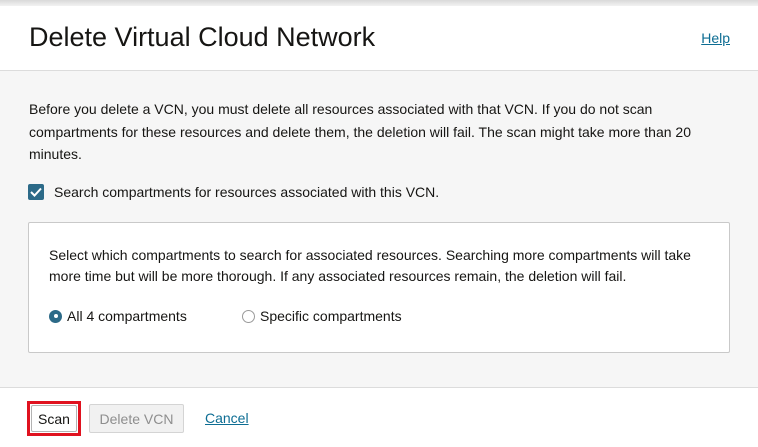 The height and width of the screenshot is (447, 758). What do you see at coordinates (248, 316) in the screenshot?
I see `specific-compartments-radio` at bounding box center [248, 316].